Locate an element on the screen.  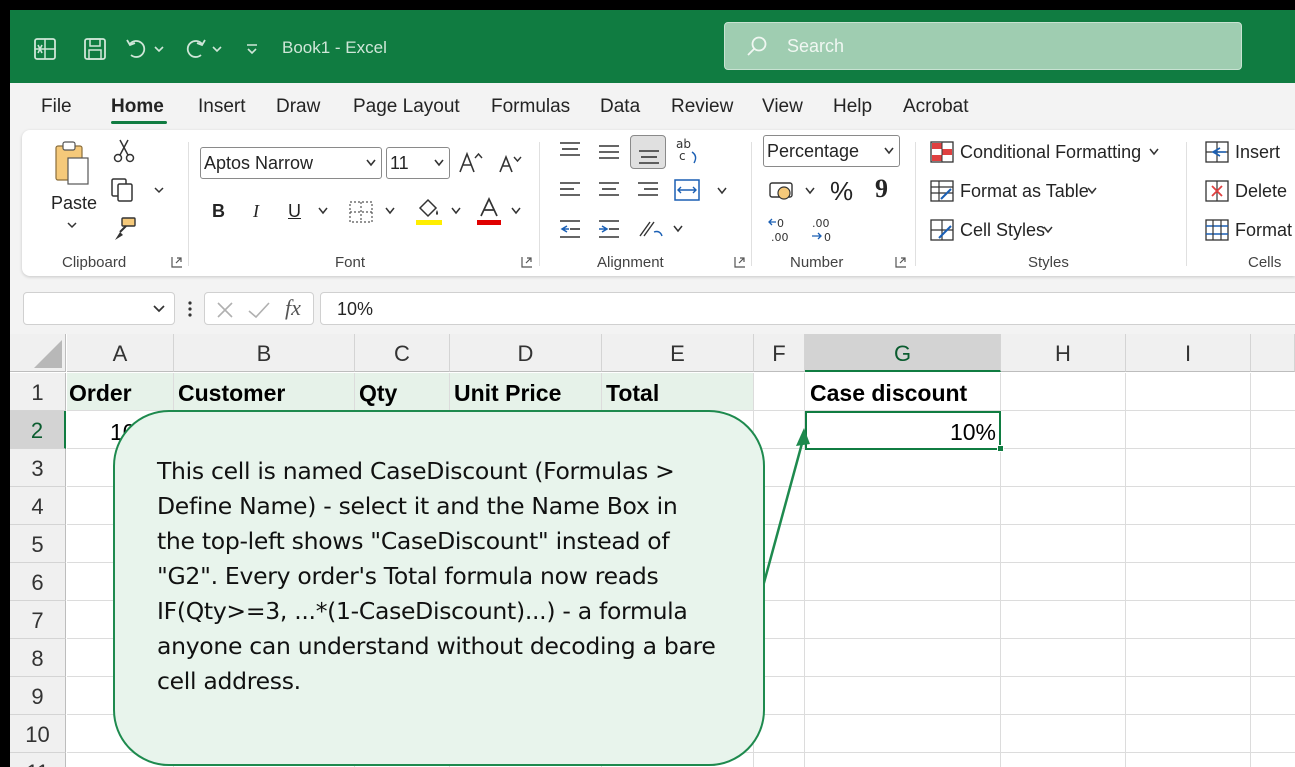
cell-b1: Customer is located at coordinates (231, 393).